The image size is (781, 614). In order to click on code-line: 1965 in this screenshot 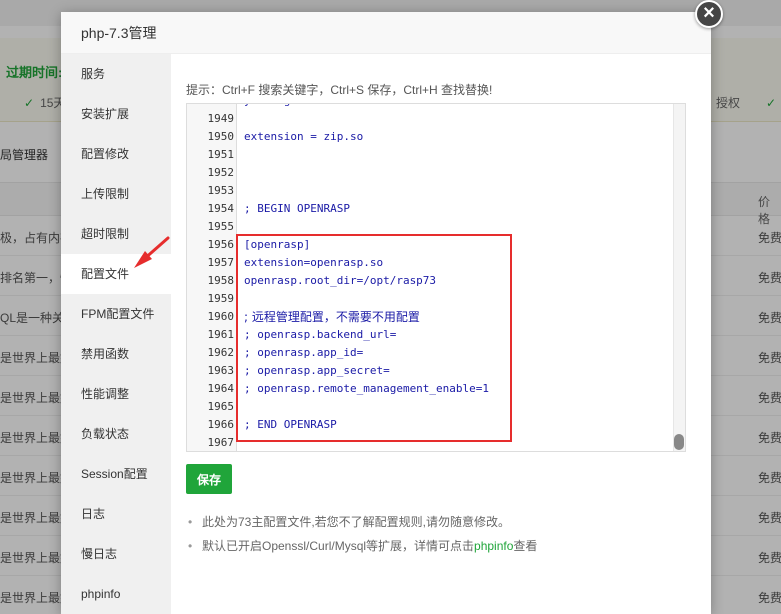, I will do `click(430, 407)`.